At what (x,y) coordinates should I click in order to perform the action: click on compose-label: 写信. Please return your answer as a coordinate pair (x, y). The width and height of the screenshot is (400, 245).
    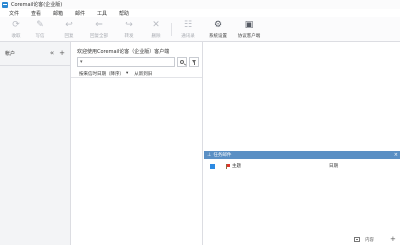
    Looking at the image, I should click on (40, 36).